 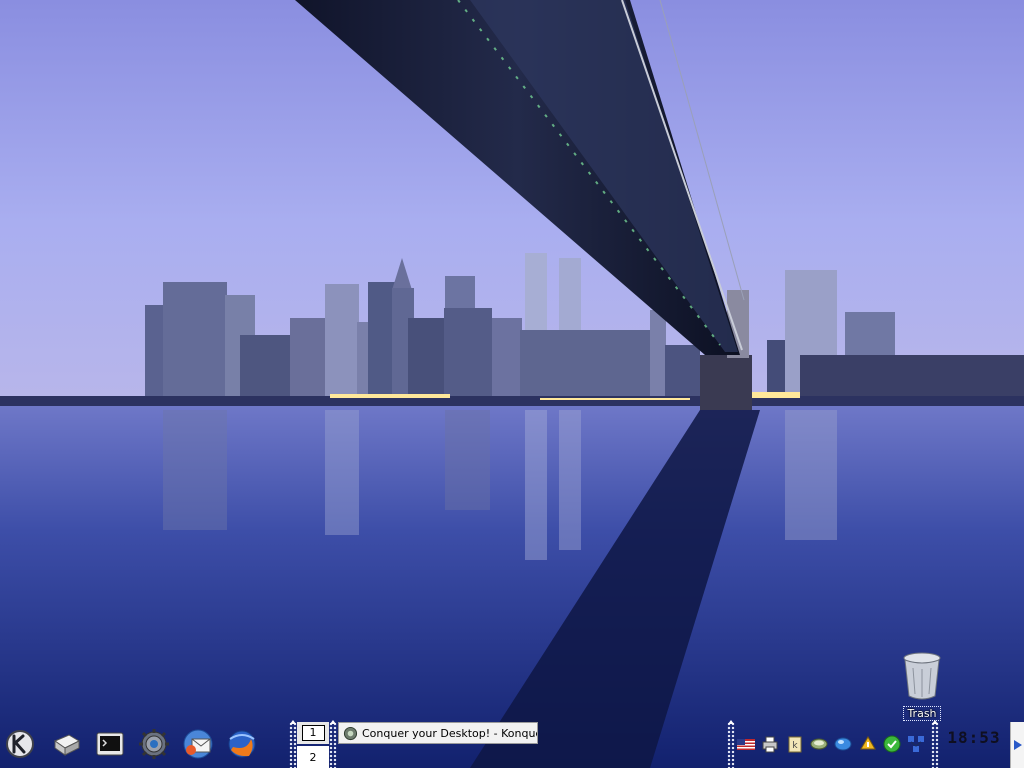 I want to click on mail-client-icon, so click(x=198, y=744).